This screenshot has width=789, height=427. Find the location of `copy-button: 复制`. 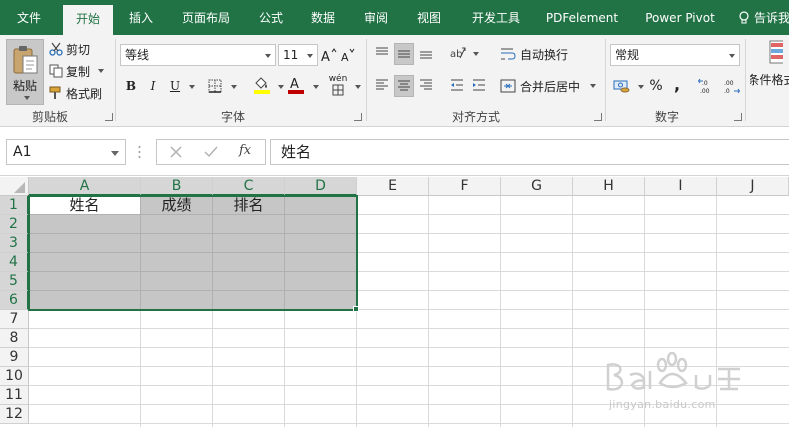

copy-button: 复制 is located at coordinates (77, 71).